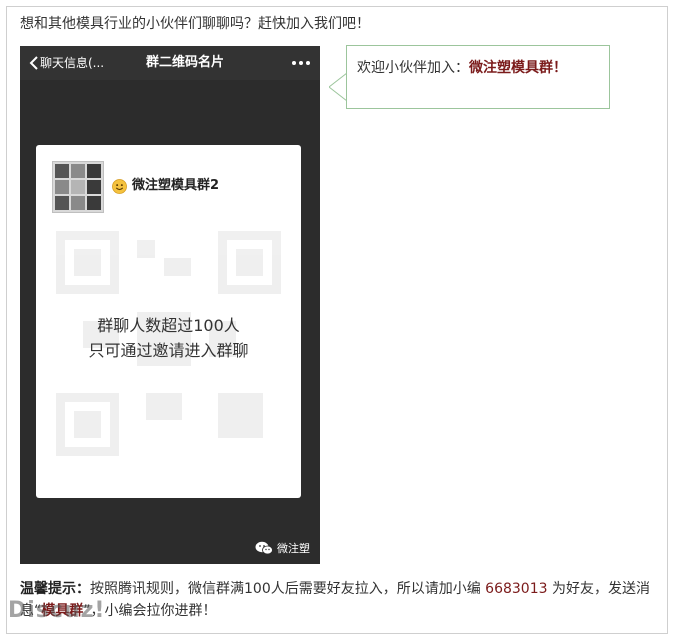 This screenshot has height=641, width=682. What do you see at coordinates (264, 548) in the screenshot?
I see `wechat-icon` at bounding box center [264, 548].